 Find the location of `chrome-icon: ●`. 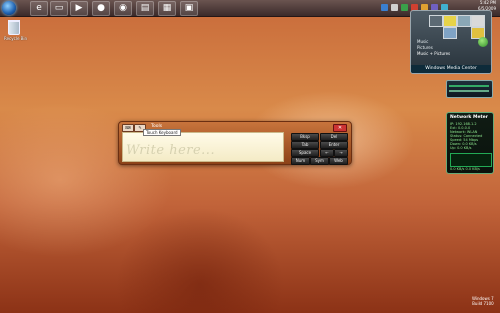

chrome-icon: ● is located at coordinates (101, 8).